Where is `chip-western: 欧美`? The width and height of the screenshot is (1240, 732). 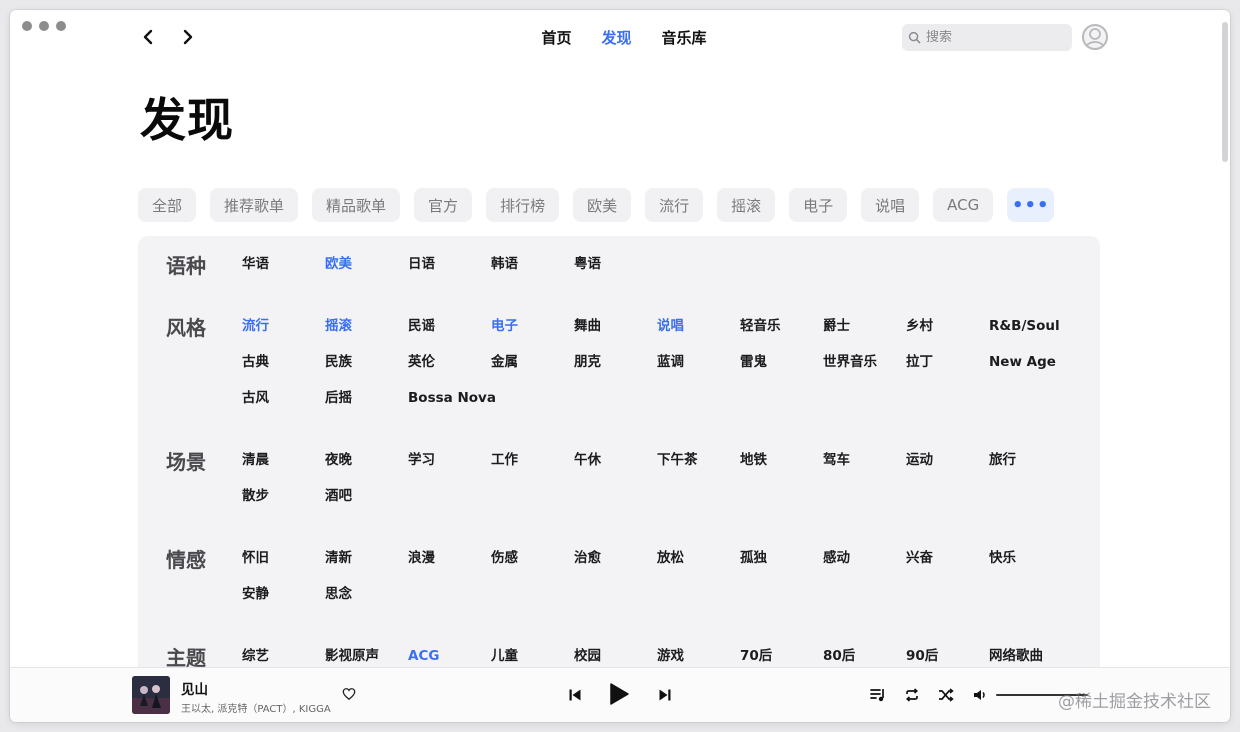 chip-western: 欧美 is located at coordinates (602, 205).